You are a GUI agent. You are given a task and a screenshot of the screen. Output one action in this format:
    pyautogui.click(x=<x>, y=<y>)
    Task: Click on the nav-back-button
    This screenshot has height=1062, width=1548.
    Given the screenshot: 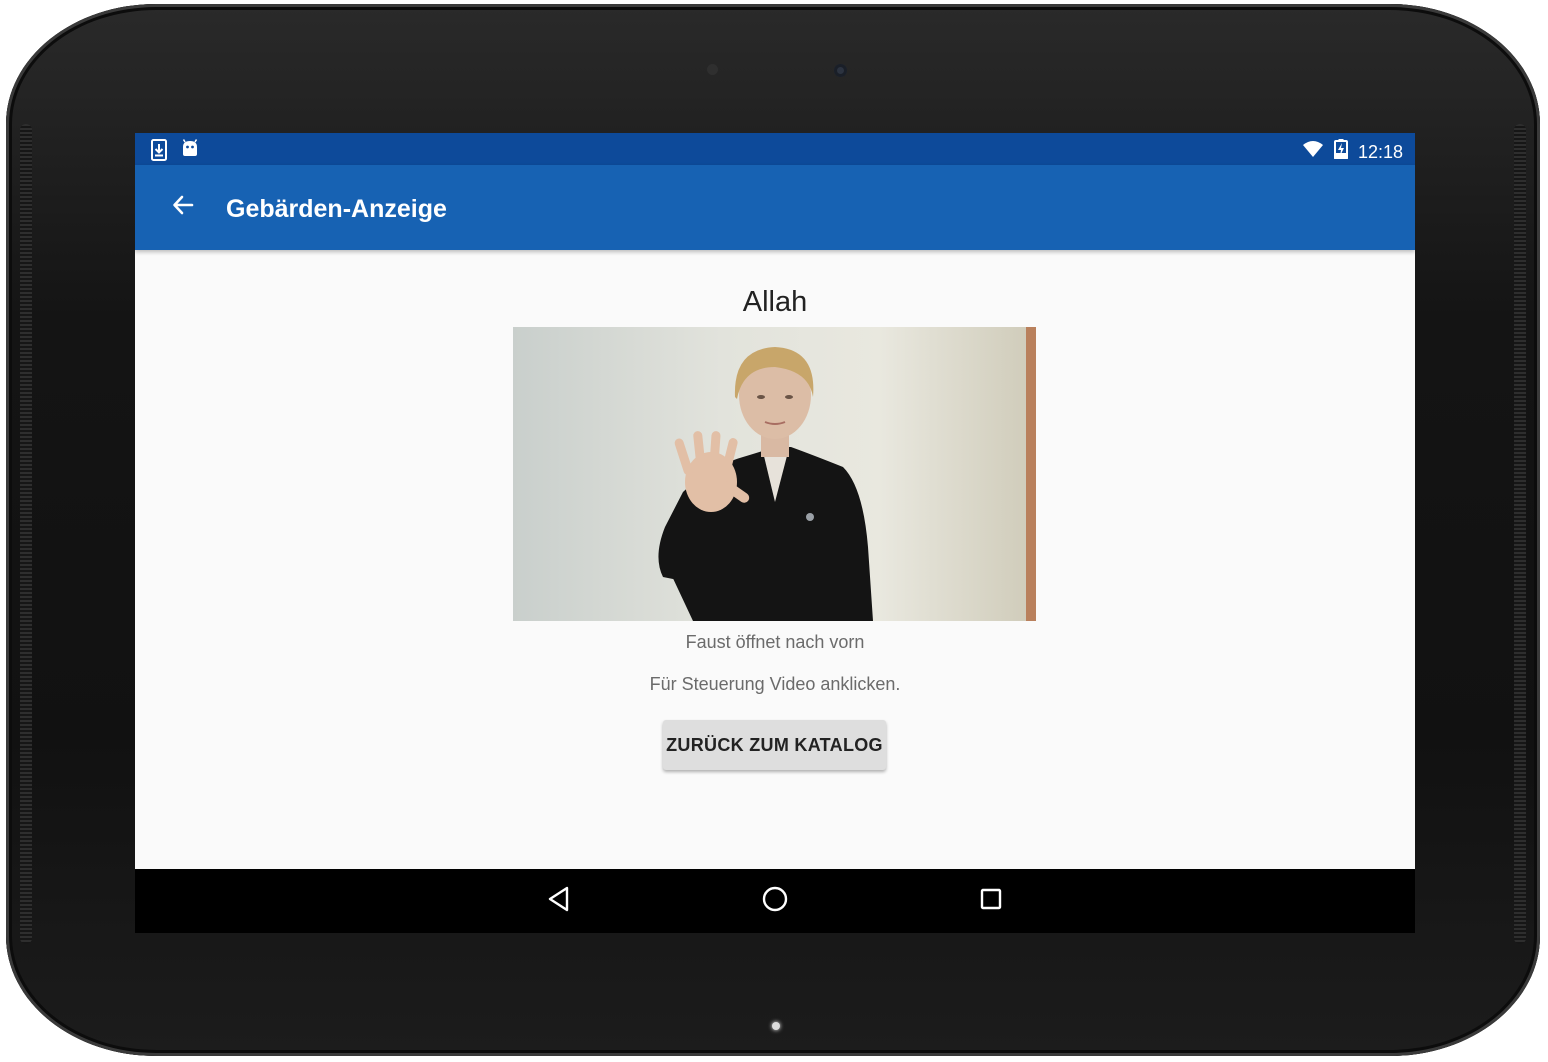 What is the action you would take?
    pyautogui.click(x=559, y=901)
    